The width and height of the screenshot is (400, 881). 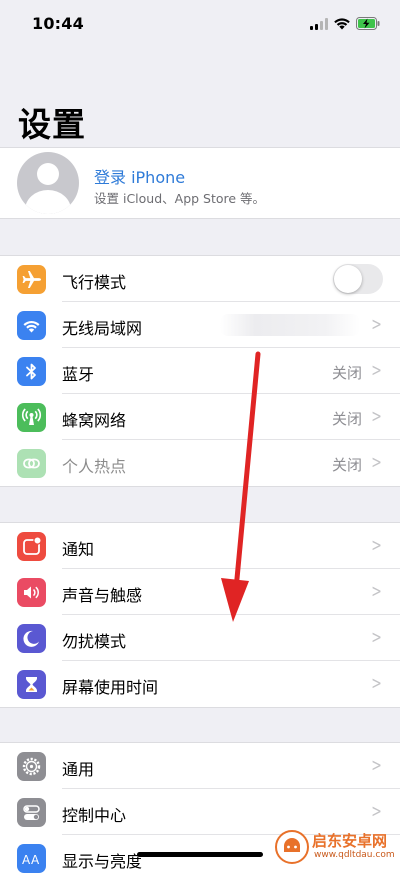 I want to click on watermark-logo-icon, so click(x=292, y=847).